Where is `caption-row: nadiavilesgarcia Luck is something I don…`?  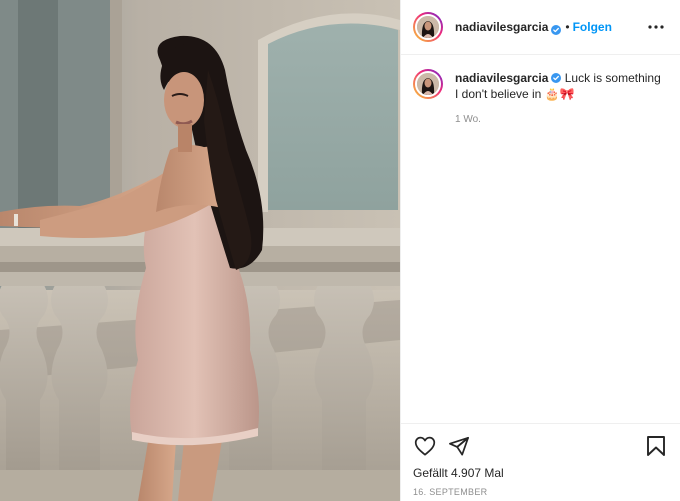
caption-row: nadiavilesgarcia Luck is something I don… is located at coordinates (540, 85).